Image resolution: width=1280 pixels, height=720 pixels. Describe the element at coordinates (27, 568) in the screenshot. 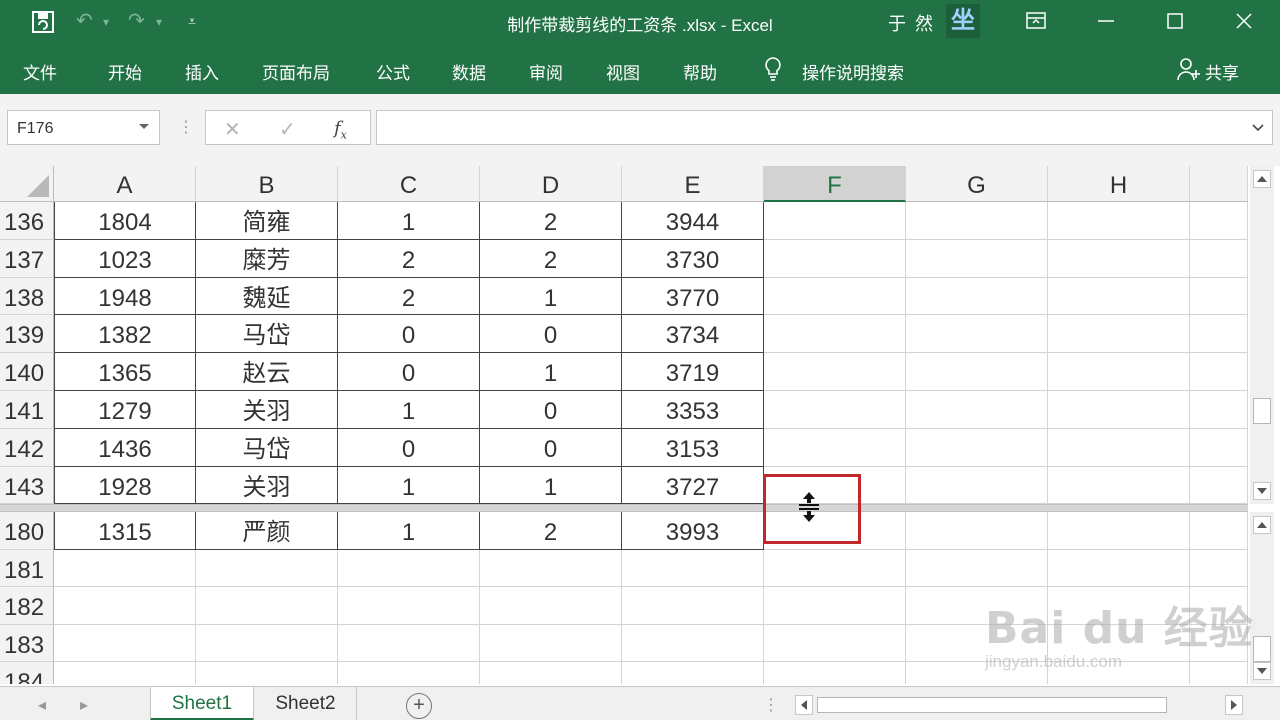

I see `row-header: 181` at that location.